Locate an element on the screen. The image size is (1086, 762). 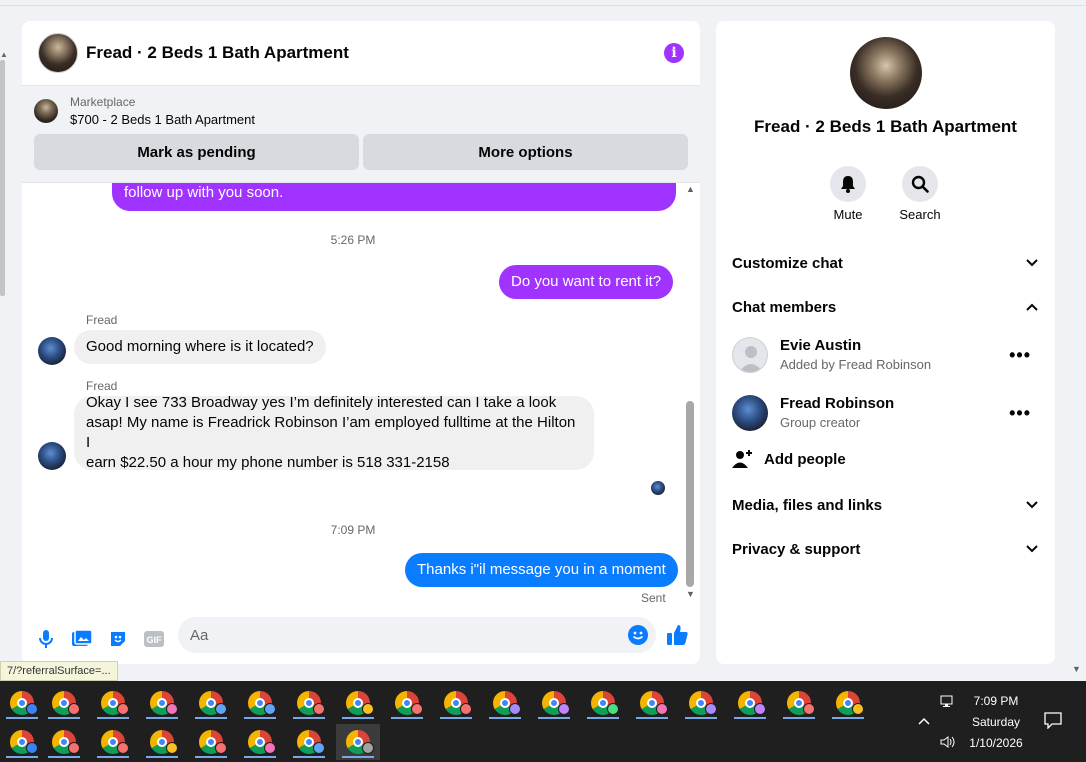
read-receipt-avatar is located at coordinates (658, 488).